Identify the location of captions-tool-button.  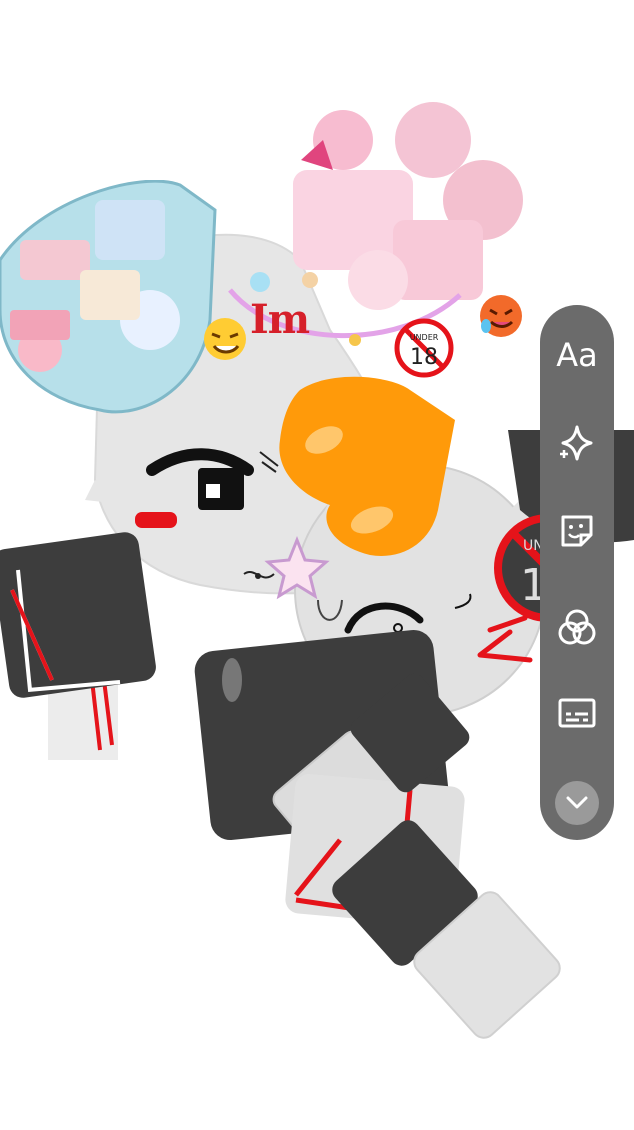
(577, 713).